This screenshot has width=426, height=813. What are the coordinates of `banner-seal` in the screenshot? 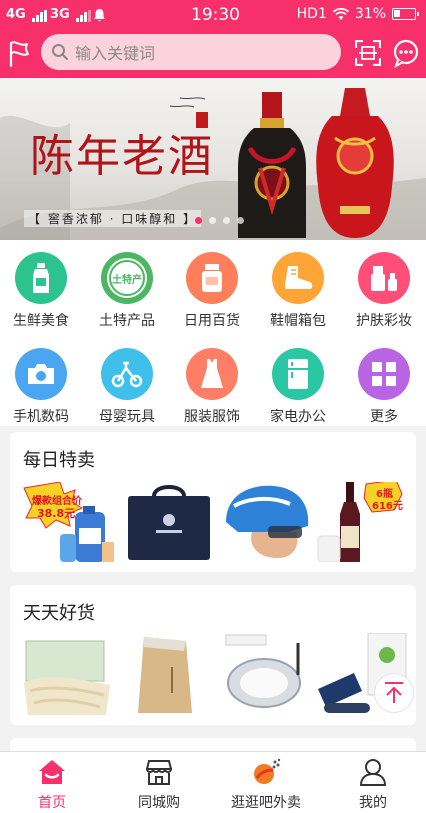 It's located at (202, 120).